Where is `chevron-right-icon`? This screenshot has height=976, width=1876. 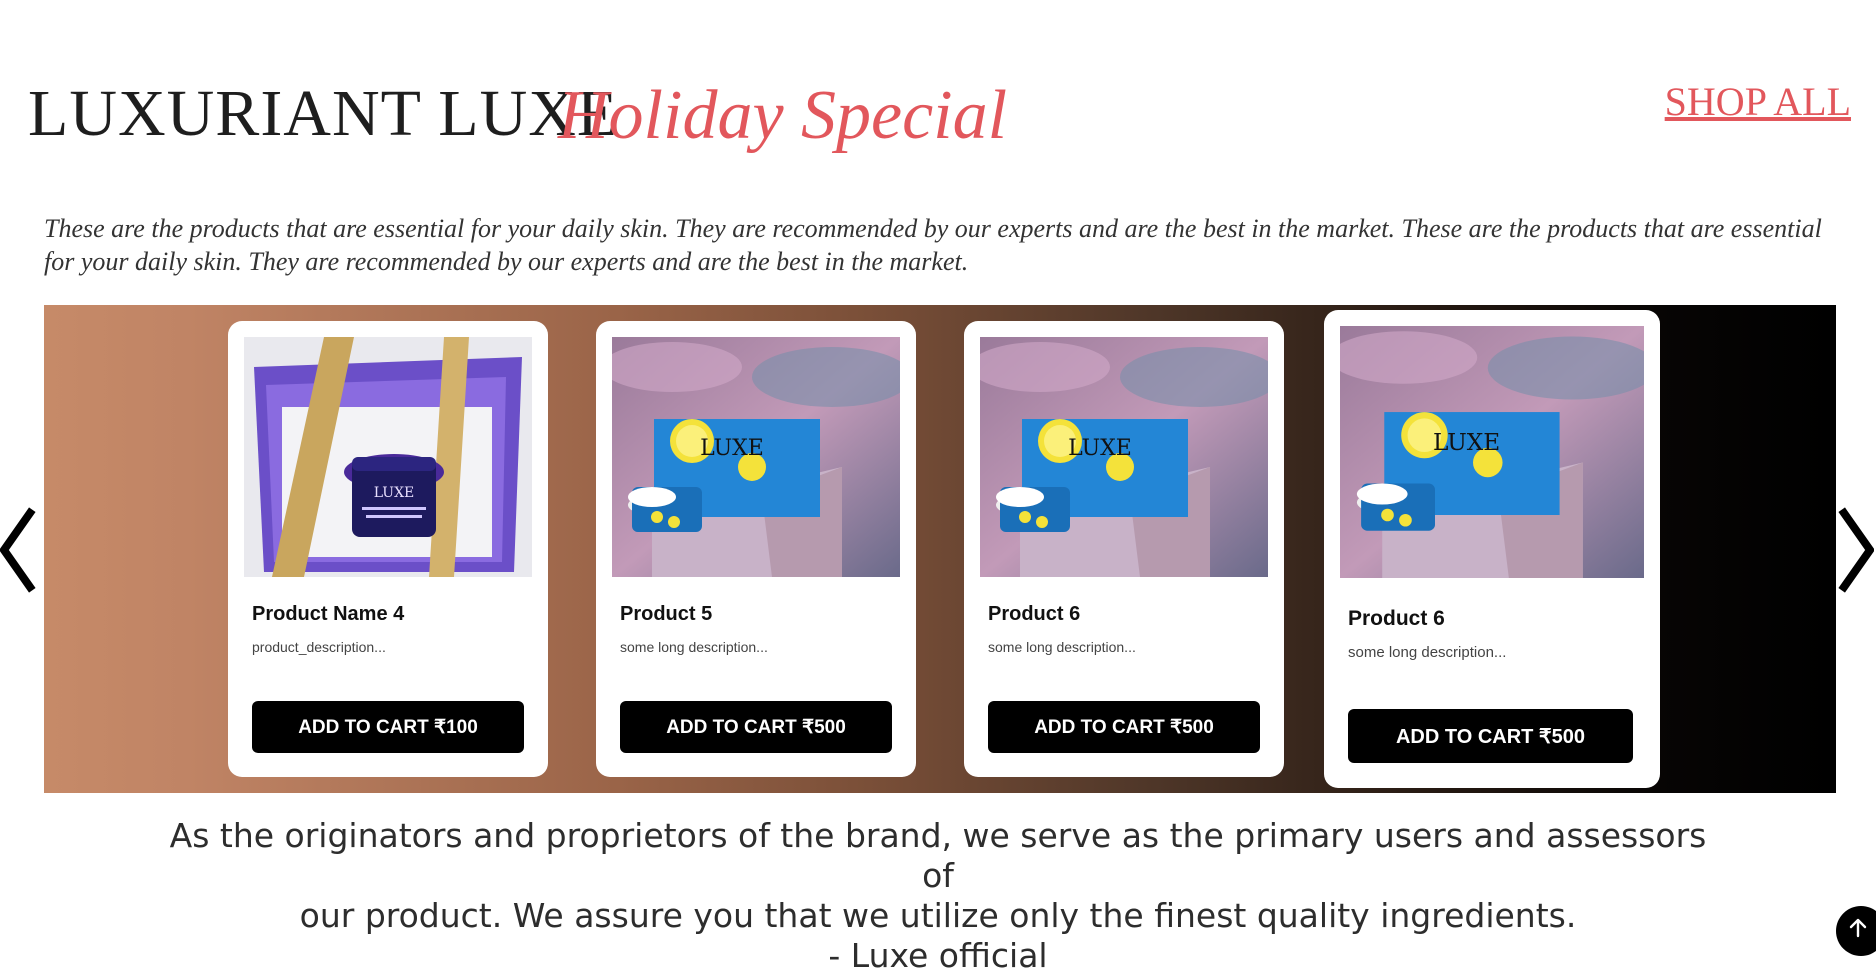 chevron-right-icon is located at coordinates (1855, 550).